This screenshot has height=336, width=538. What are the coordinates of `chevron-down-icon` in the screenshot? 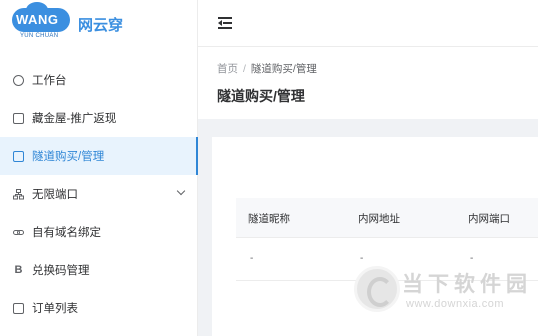 It's located at (181, 191).